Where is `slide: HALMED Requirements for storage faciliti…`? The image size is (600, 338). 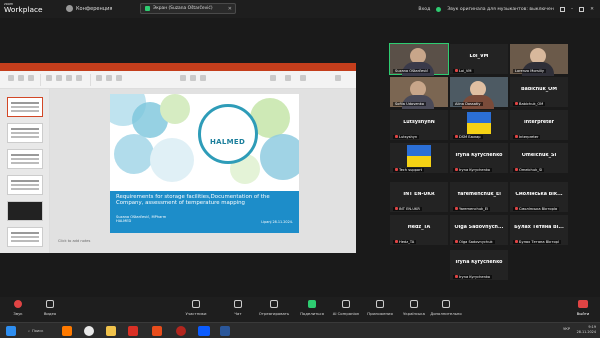
slide: HALMED Requirements for storage faciliti… is located at coordinates (204, 163).